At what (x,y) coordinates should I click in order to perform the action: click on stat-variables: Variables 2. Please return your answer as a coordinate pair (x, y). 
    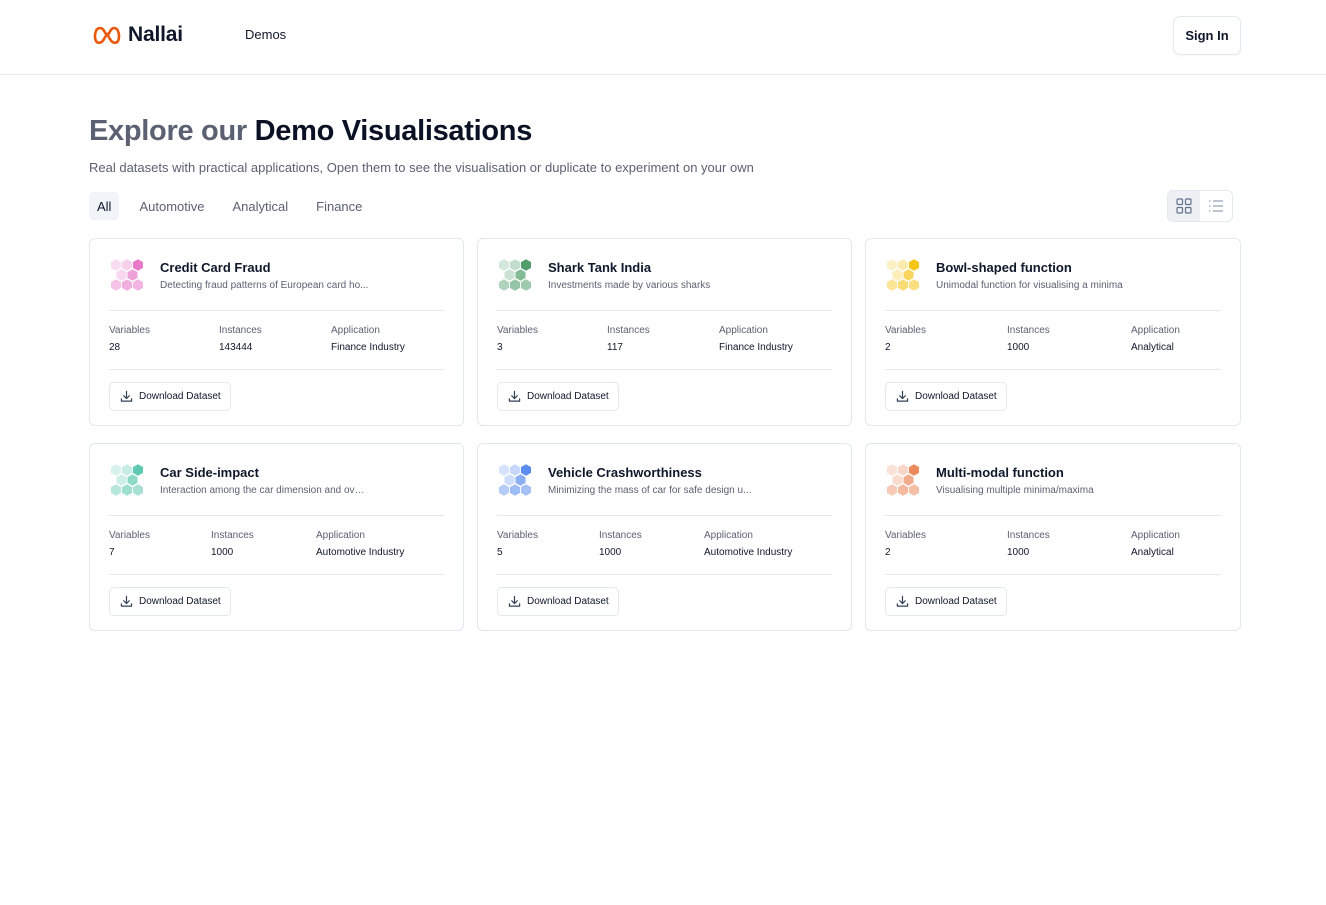
    Looking at the image, I should click on (946, 544).